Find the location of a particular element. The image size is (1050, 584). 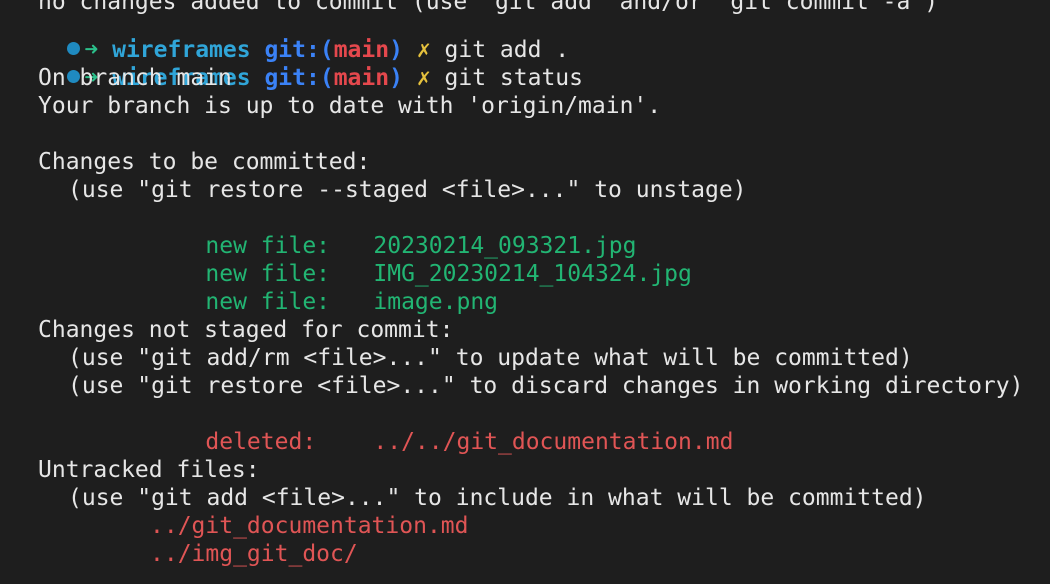

staged-file-entry: new file: 20230214_093321.jpg is located at coordinates (393, 231).